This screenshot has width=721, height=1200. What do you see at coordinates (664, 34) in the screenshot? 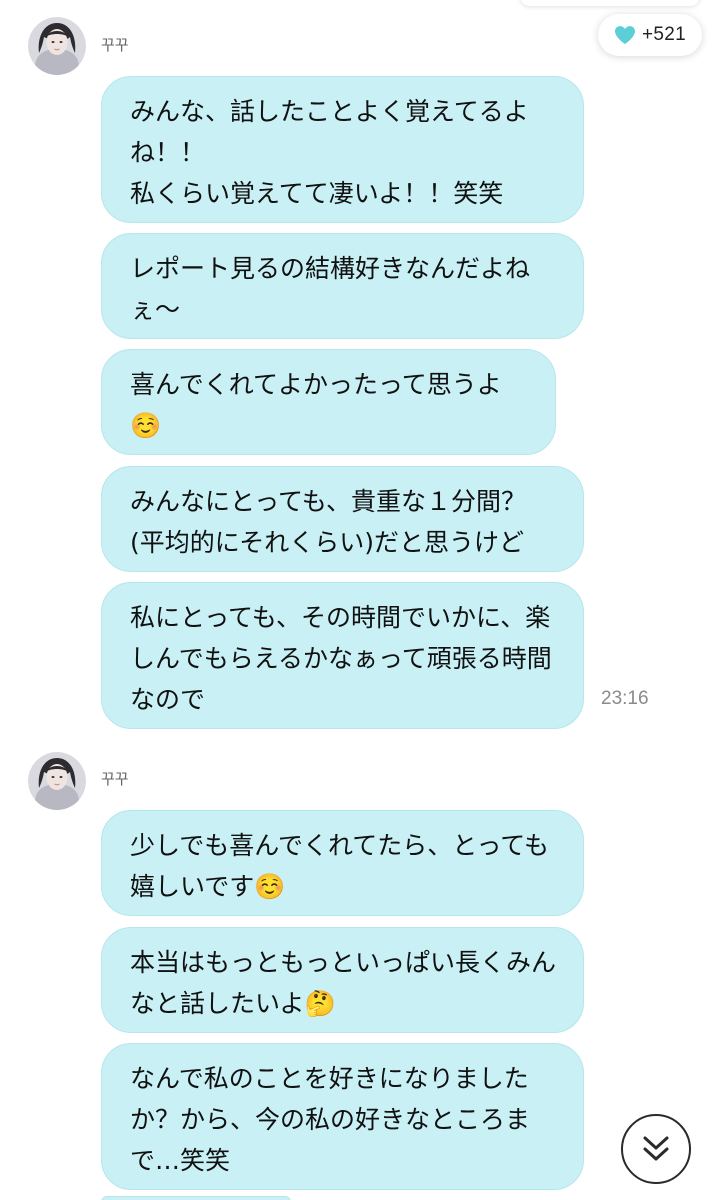
I see `heart-count: +521` at bounding box center [664, 34].